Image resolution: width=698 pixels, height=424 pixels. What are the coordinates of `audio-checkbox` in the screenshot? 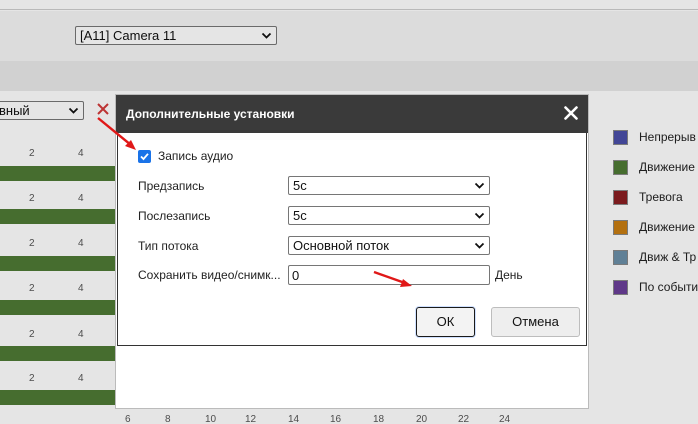 It's located at (144, 156).